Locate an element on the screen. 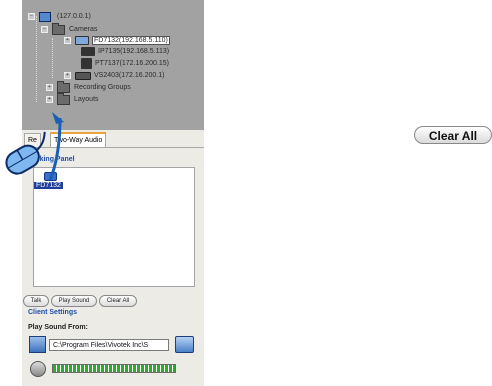  tree-cameras-folder: − Cameras is located at coordinates (69, 28).